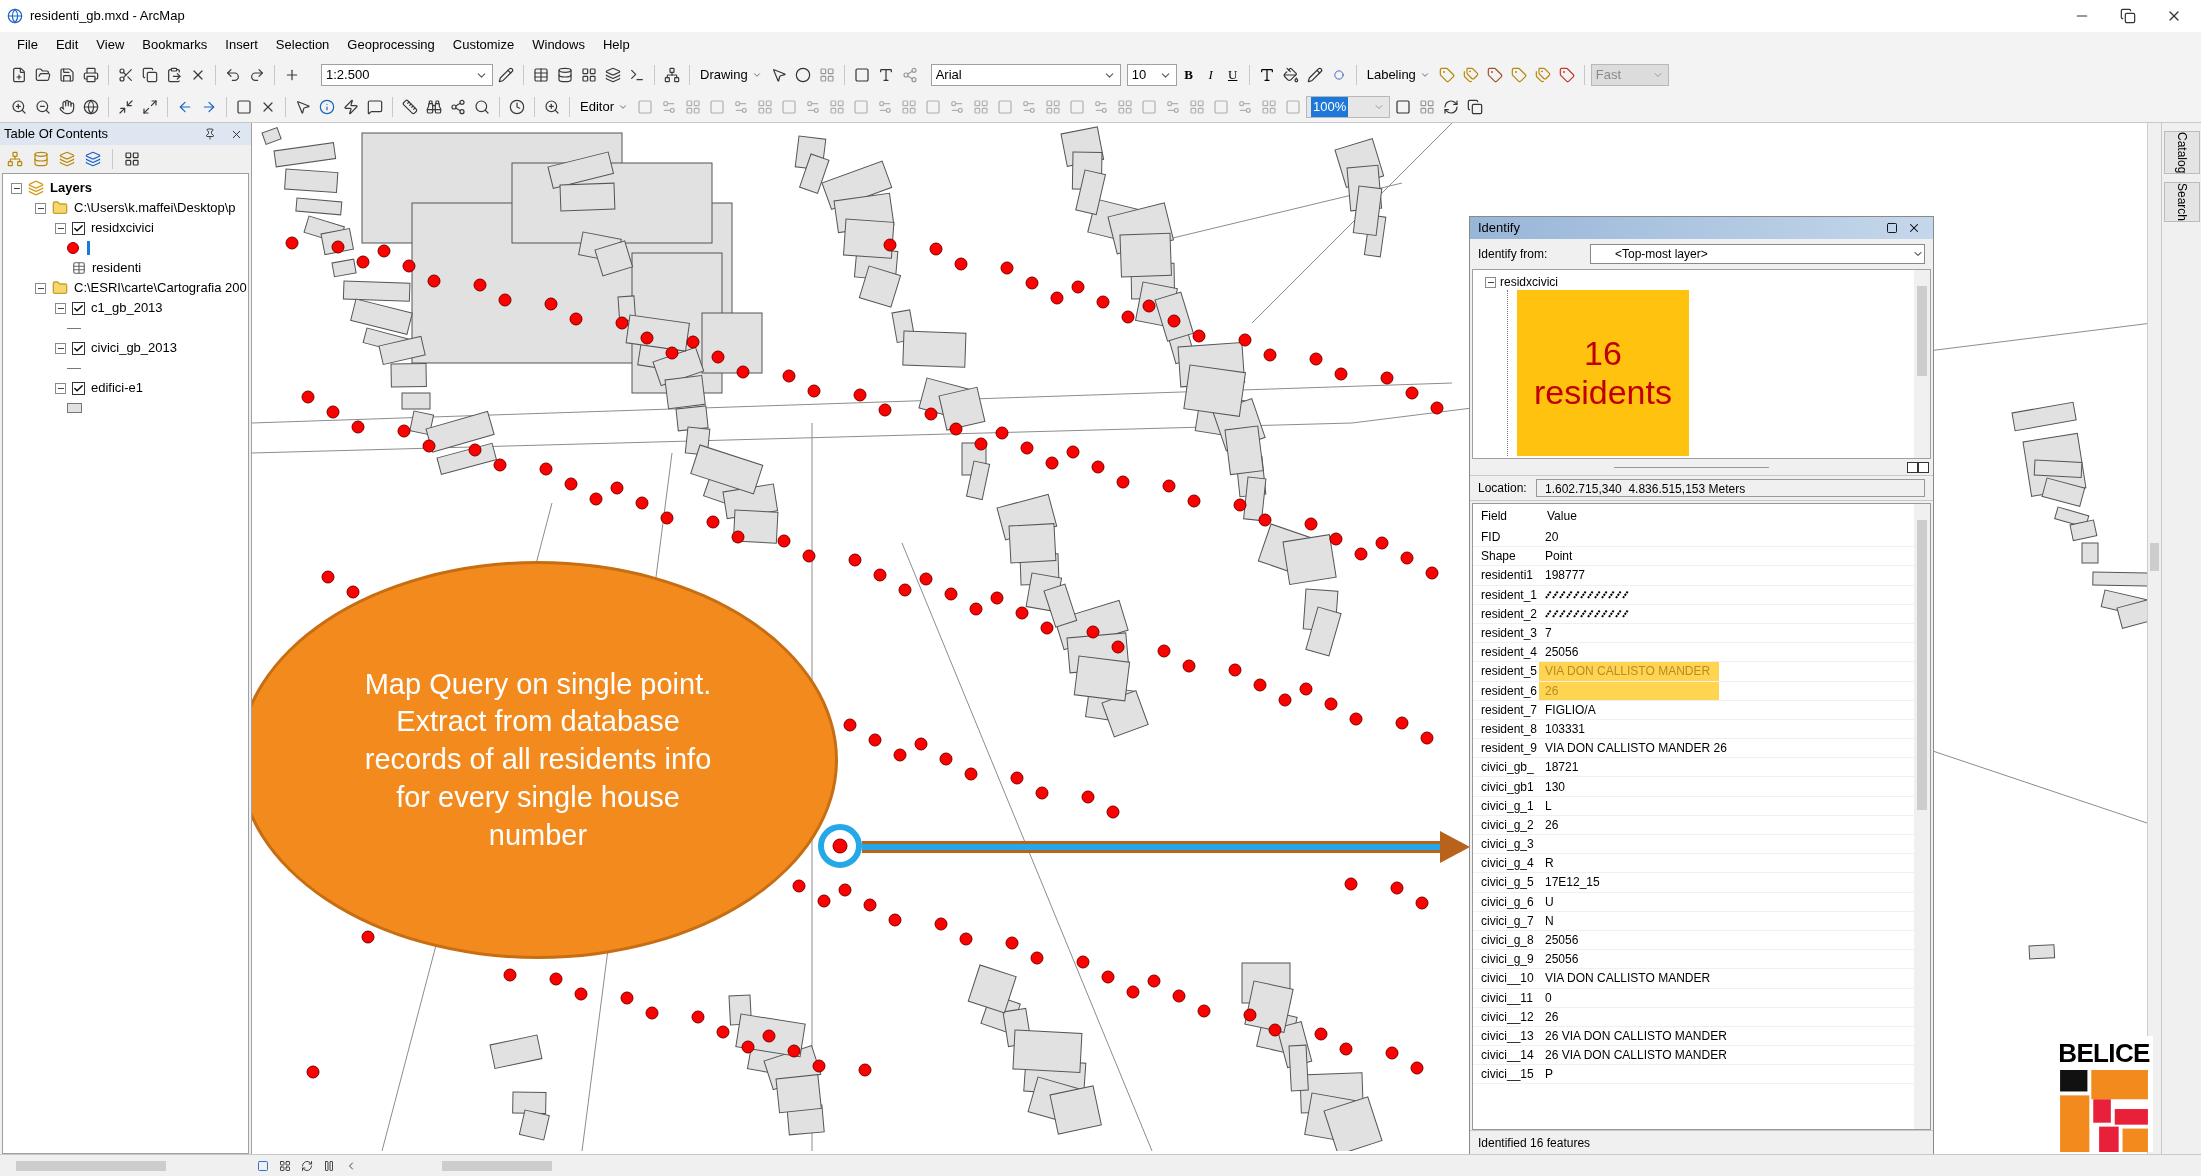 This screenshot has width=2201, height=1176. What do you see at coordinates (391, 45) in the screenshot?
I see `menu-item: Geoprocessing` at bounding box center [391, 45].